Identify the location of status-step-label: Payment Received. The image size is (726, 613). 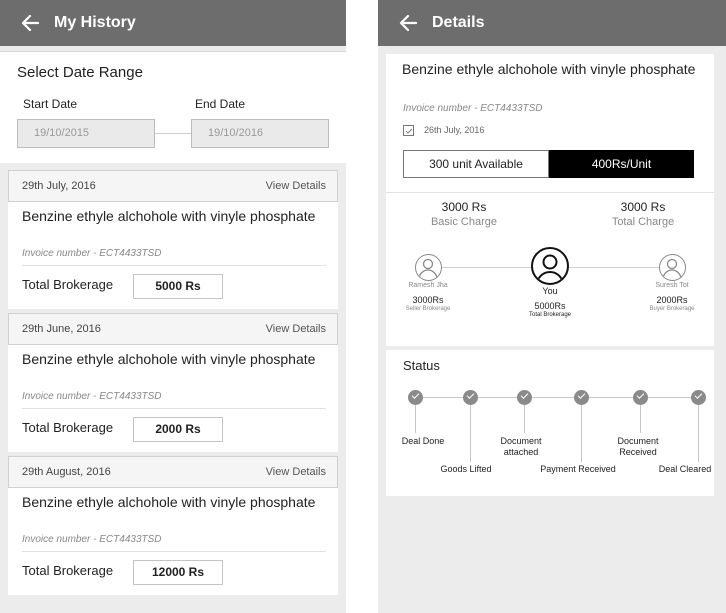
(578, 469).